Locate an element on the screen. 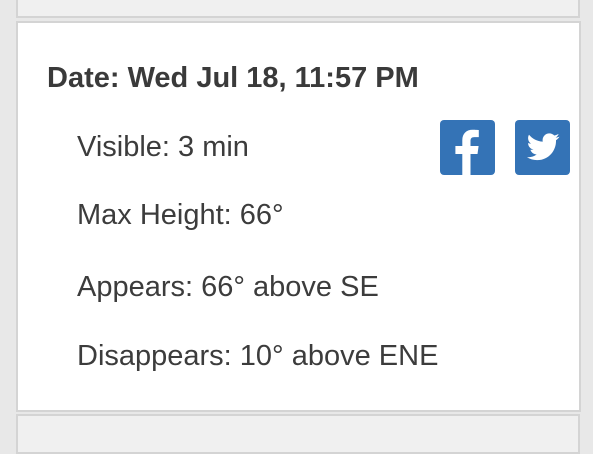  appears-position: Appears: 66° above SE is located at coordinates (228, 287).